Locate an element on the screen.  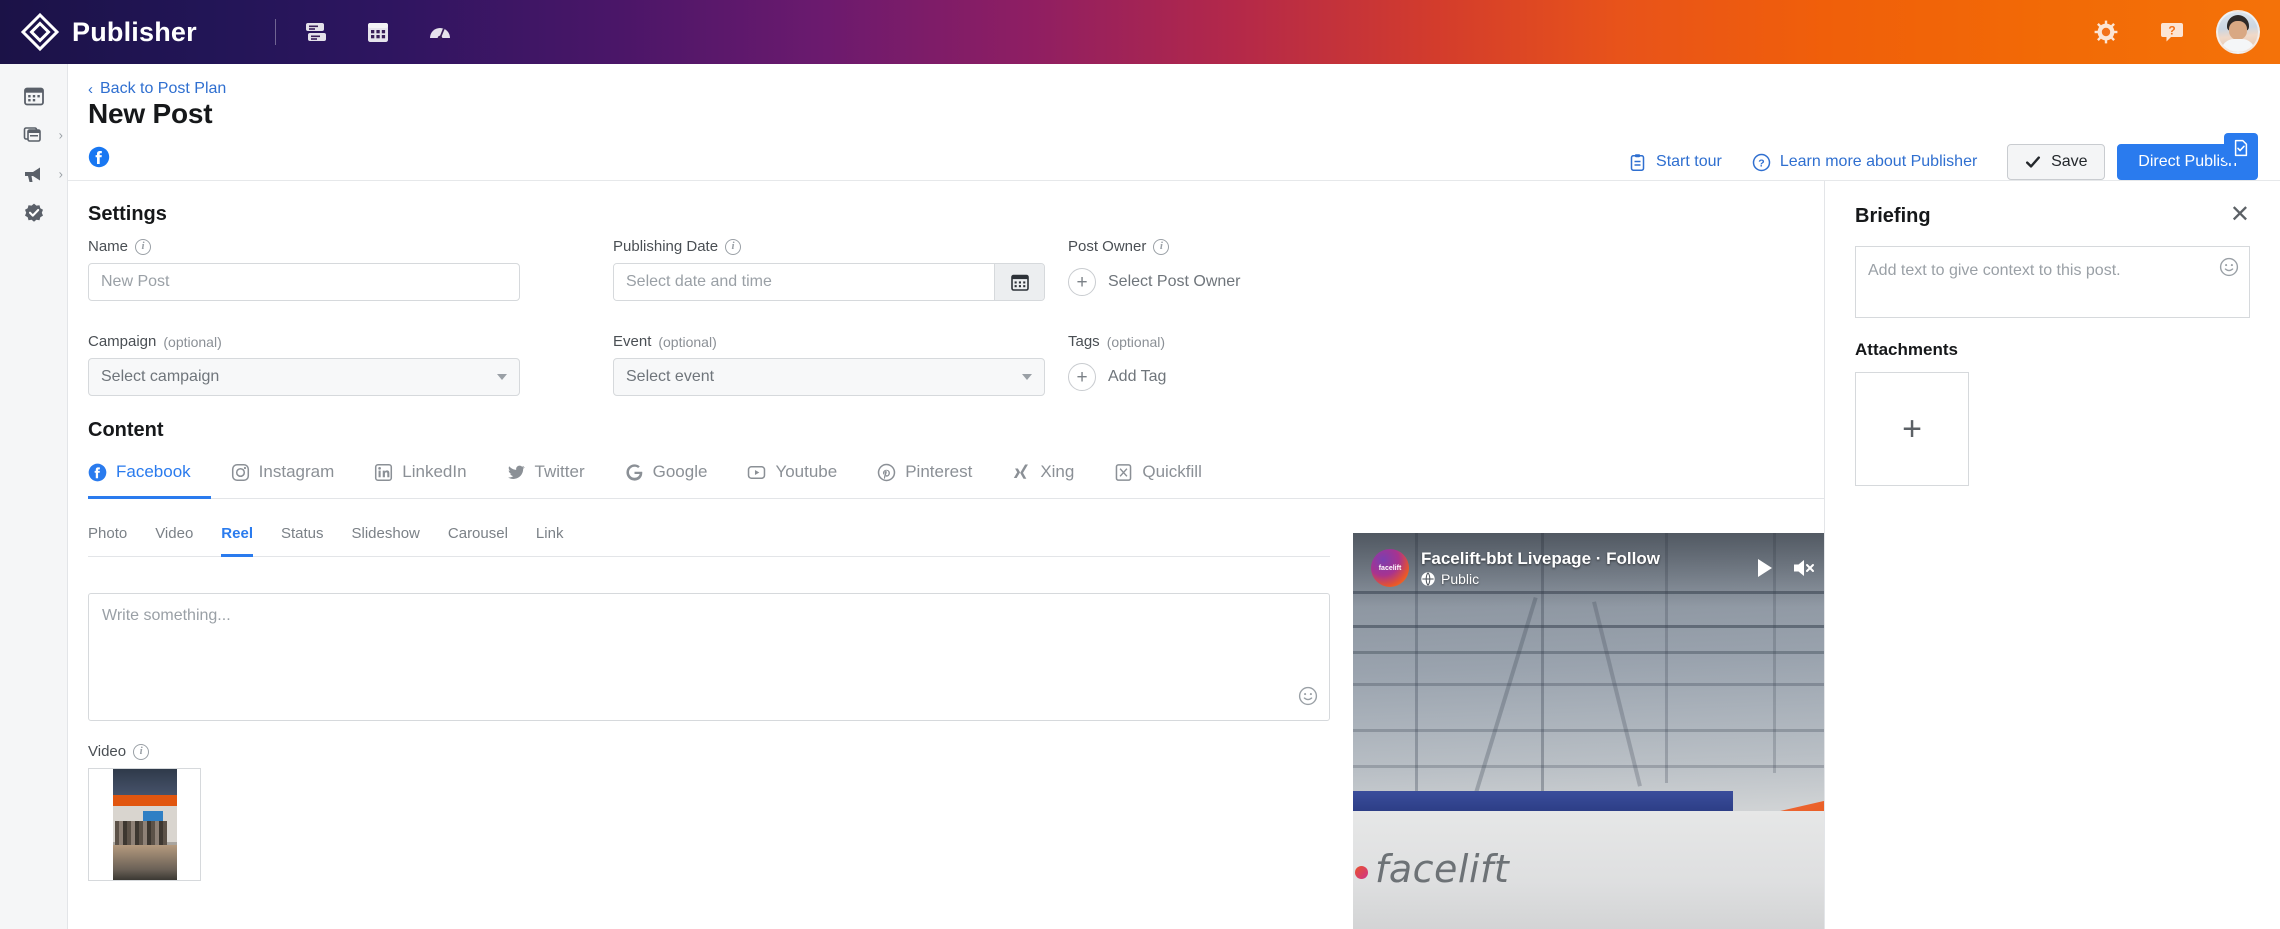
speaker-muted-icon is located at coordinates (1804, 568).